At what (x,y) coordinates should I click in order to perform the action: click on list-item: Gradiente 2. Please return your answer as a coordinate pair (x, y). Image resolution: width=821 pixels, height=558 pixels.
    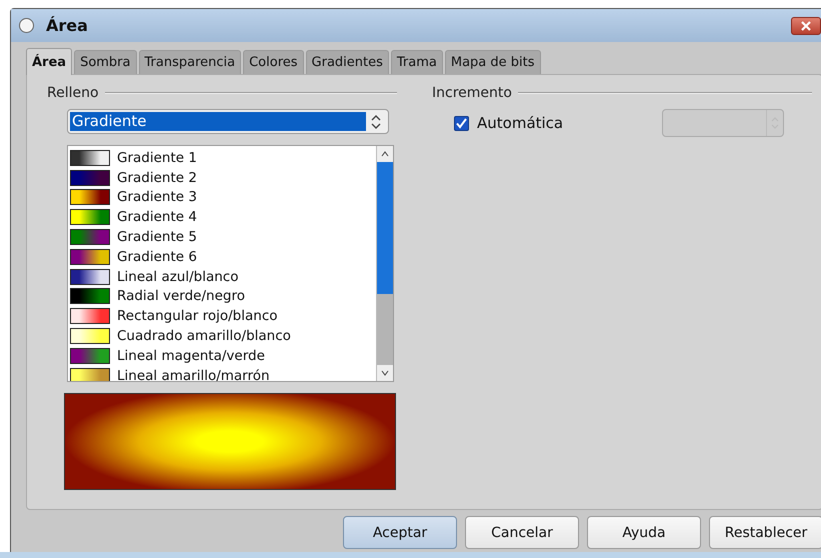
    Looking at the image, I should click on (157, 178).